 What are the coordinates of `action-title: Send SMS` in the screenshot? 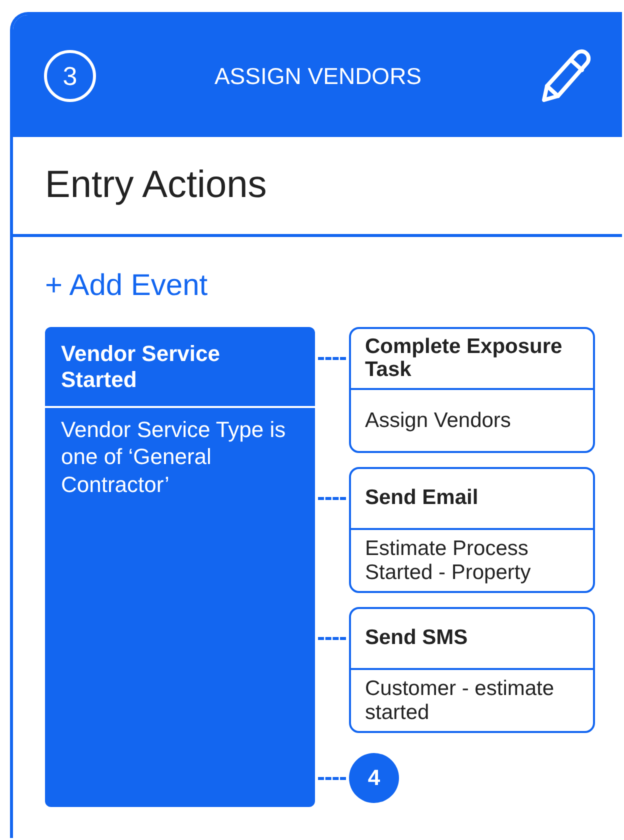 It's located at (472, 639).